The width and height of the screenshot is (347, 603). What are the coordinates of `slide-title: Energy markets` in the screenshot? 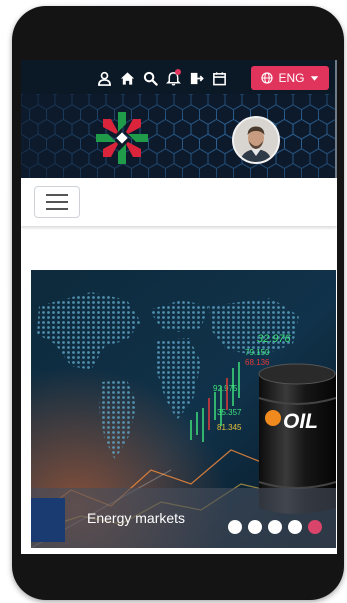 It's located at (136, 518).